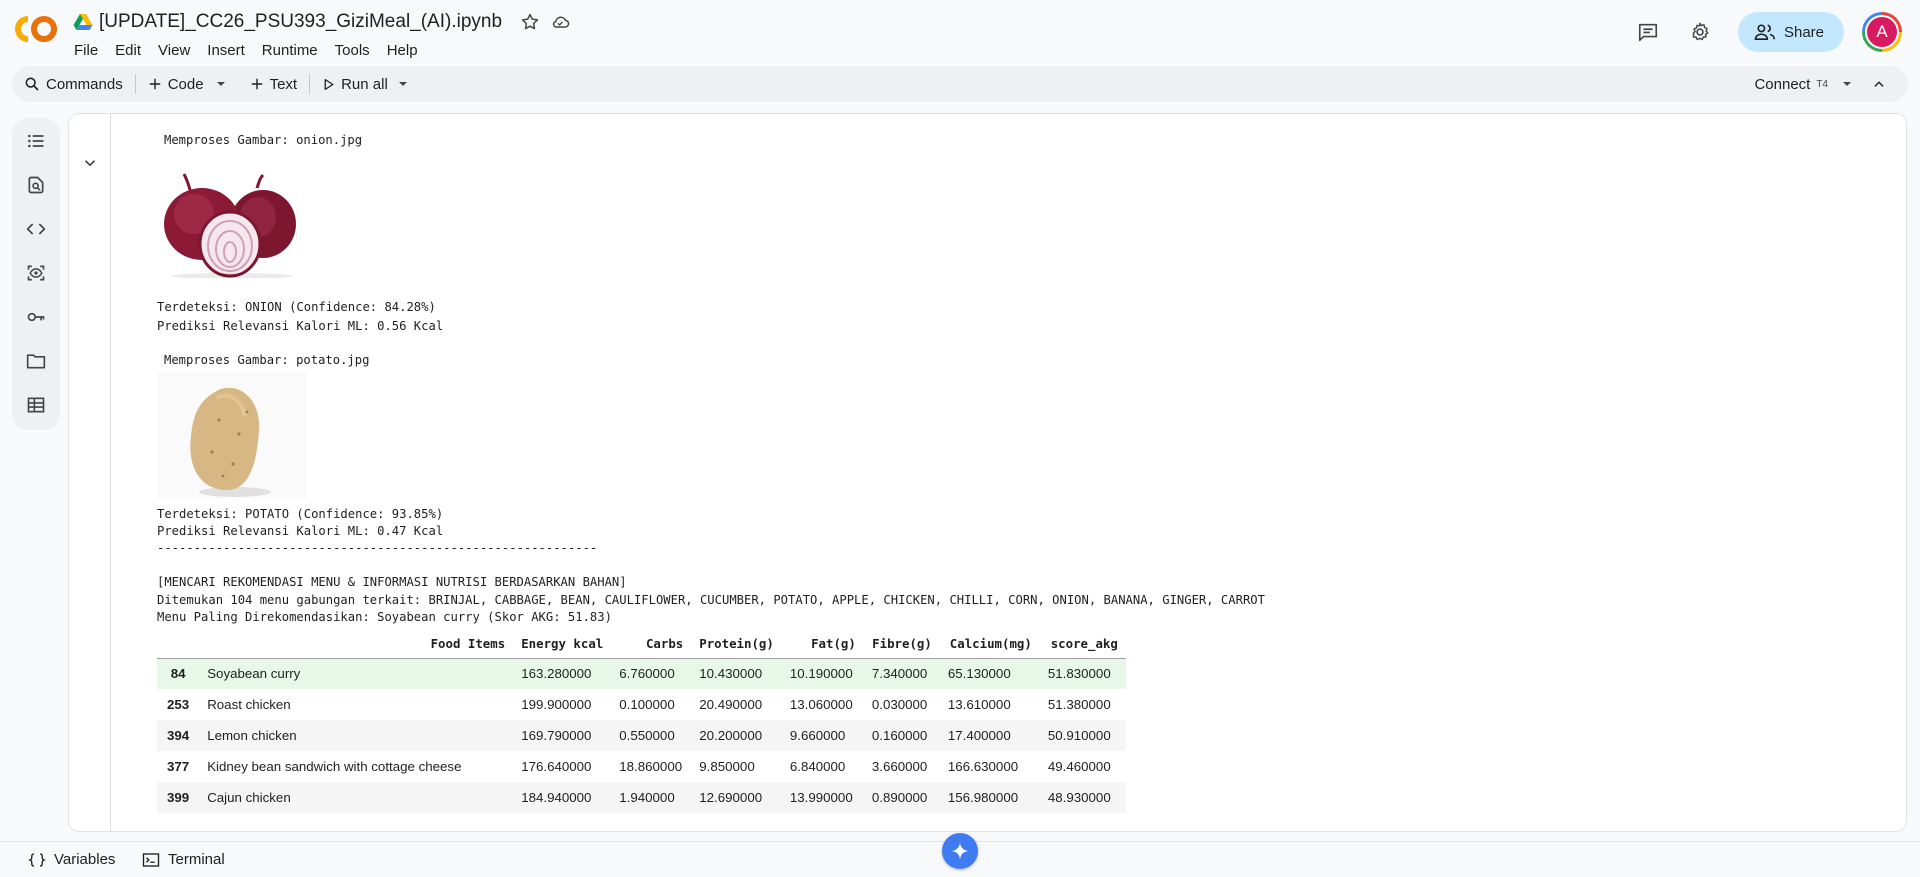 The width and height of the screenshot is (1920, 877). What do you see at coordinates (736, 797) in the screenshot?
I see `protein-cell: 12.690000` at bounding box center [736, 797].